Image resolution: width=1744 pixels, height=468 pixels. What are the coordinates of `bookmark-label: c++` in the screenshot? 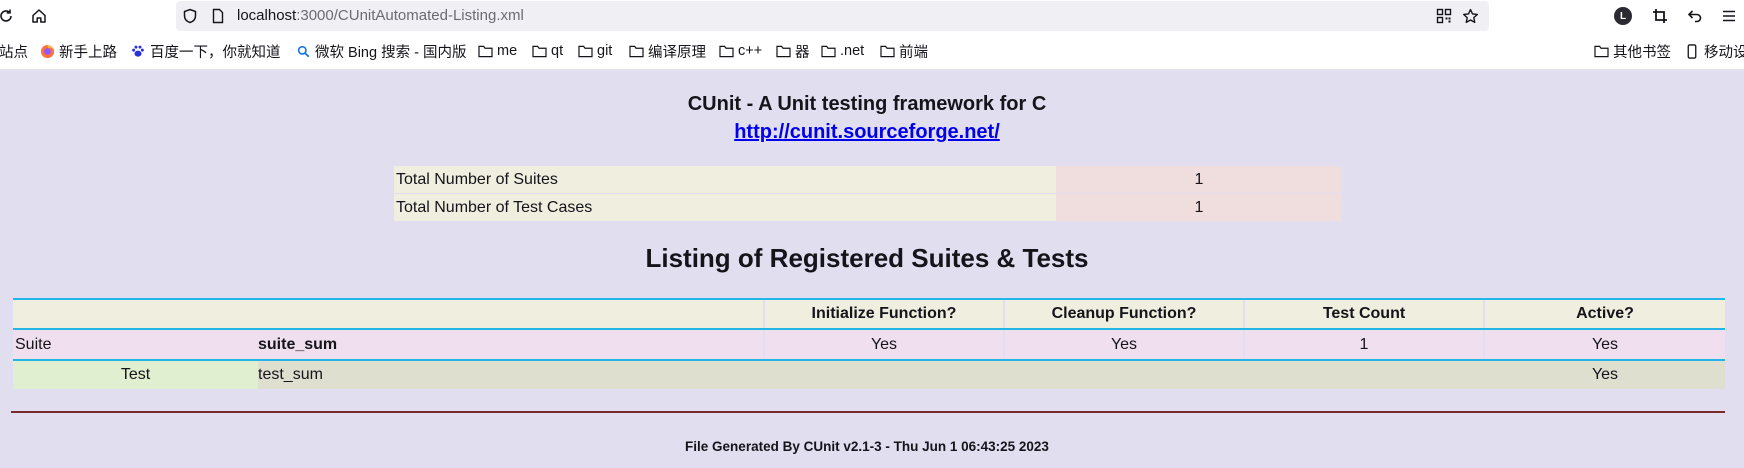 It's located at (750, 51).